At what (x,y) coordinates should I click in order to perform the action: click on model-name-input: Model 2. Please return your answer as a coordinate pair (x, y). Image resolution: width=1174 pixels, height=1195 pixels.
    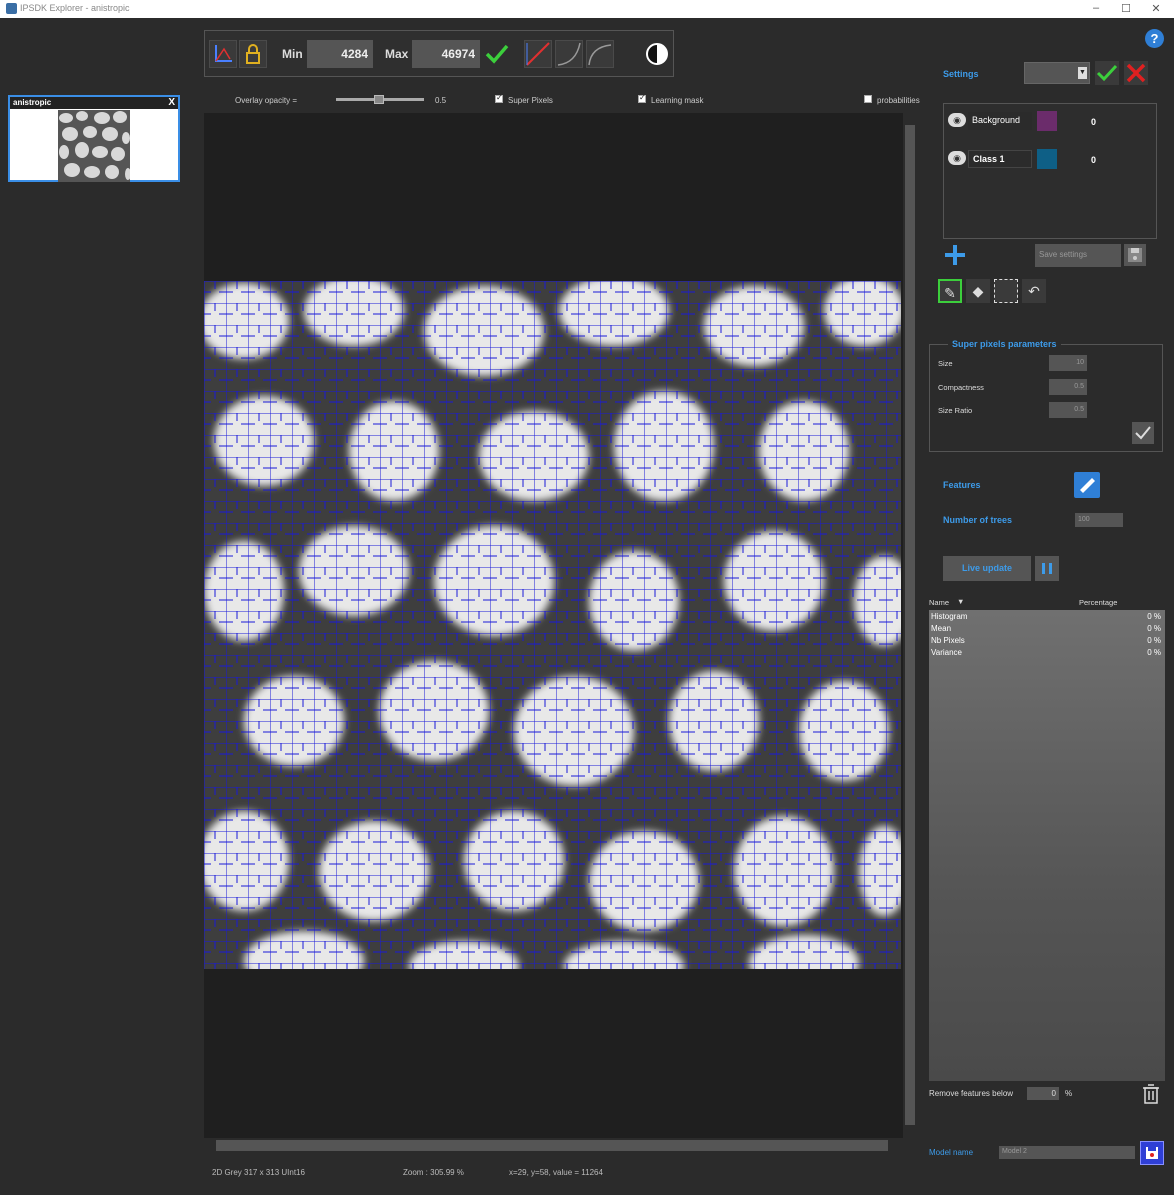
    Looking at the image, I should click on (1067, 1152).